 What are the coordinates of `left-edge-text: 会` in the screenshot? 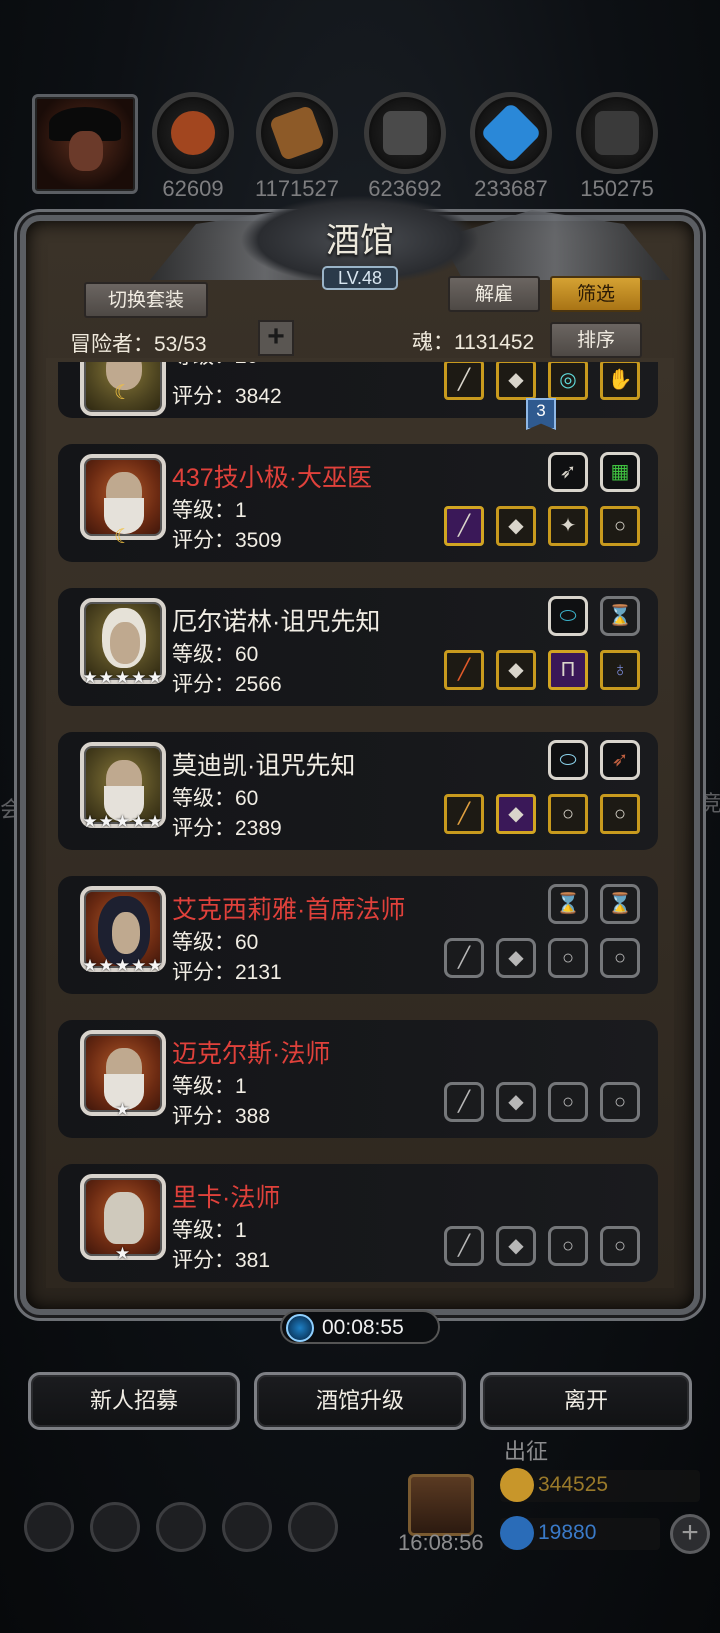 It's located at (11, 809).